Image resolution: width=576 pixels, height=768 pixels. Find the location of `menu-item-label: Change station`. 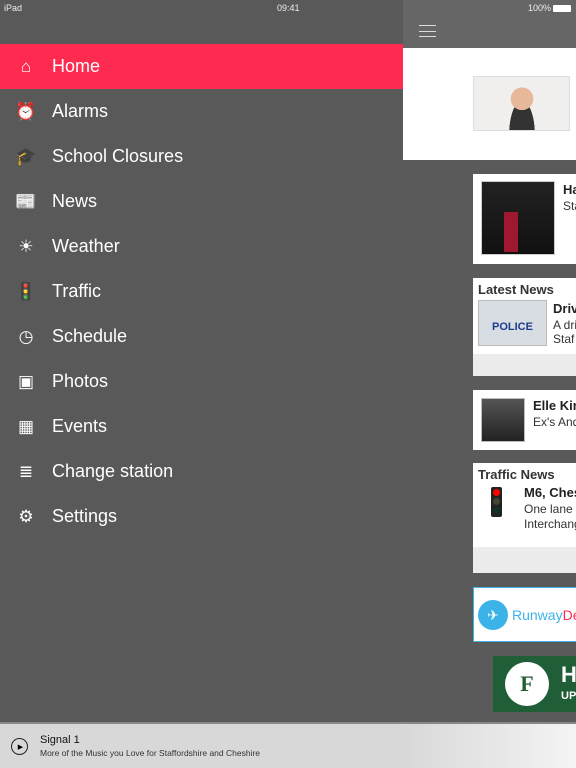

menu-item-label: Change station is located at coordinates (113, 471).